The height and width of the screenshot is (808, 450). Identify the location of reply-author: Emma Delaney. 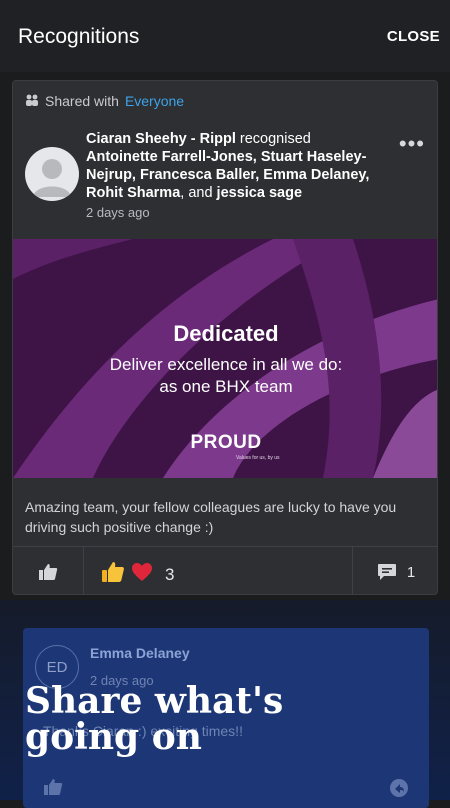
(140, 653).